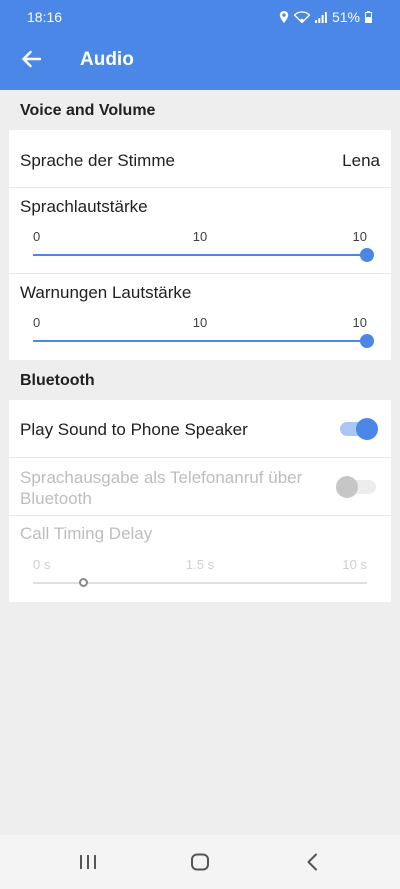 Image resolution: width=400 pixels, height=889 pixels. Describe the element at coordinates (88, 110) in the screenshot. I see `section-header-voice: Voice and Volume` at that location.